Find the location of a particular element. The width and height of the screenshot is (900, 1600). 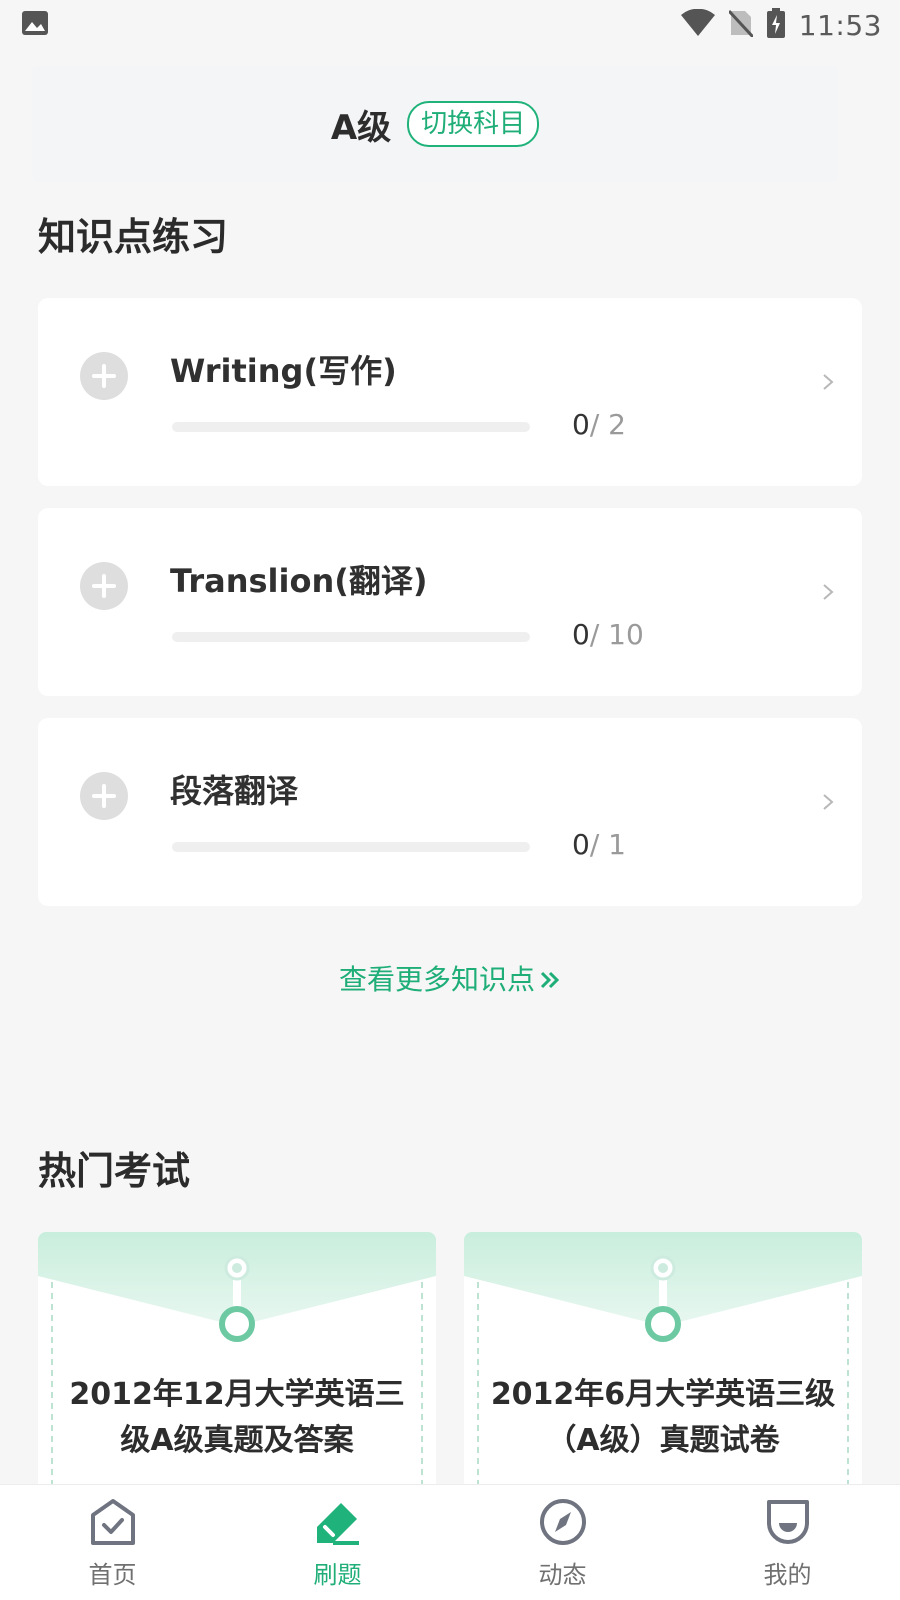

gallery-icon is located at coordinates (35, 25).